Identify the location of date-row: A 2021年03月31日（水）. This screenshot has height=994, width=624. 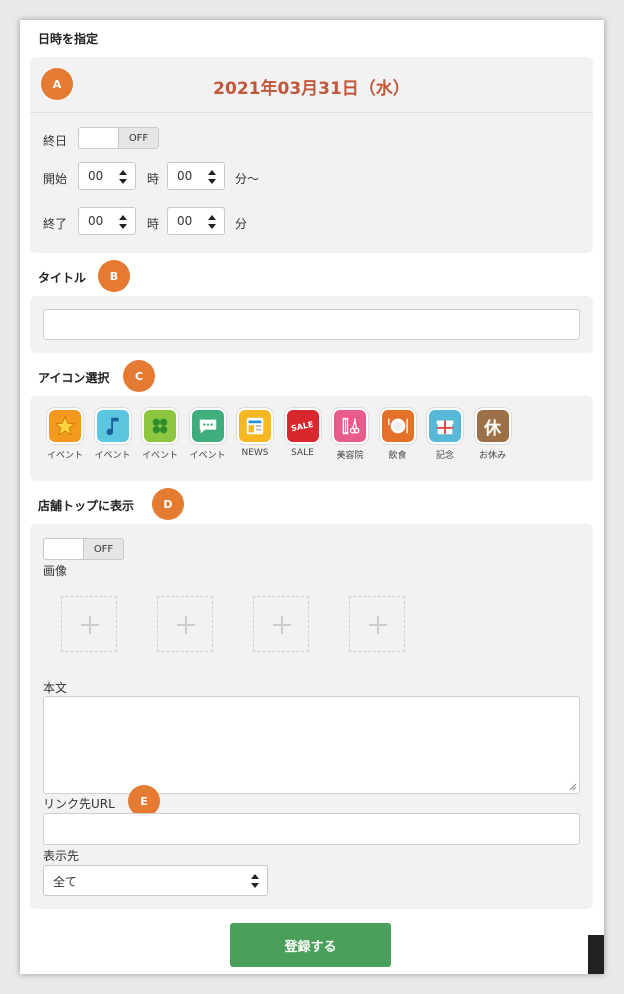
(311, 85).